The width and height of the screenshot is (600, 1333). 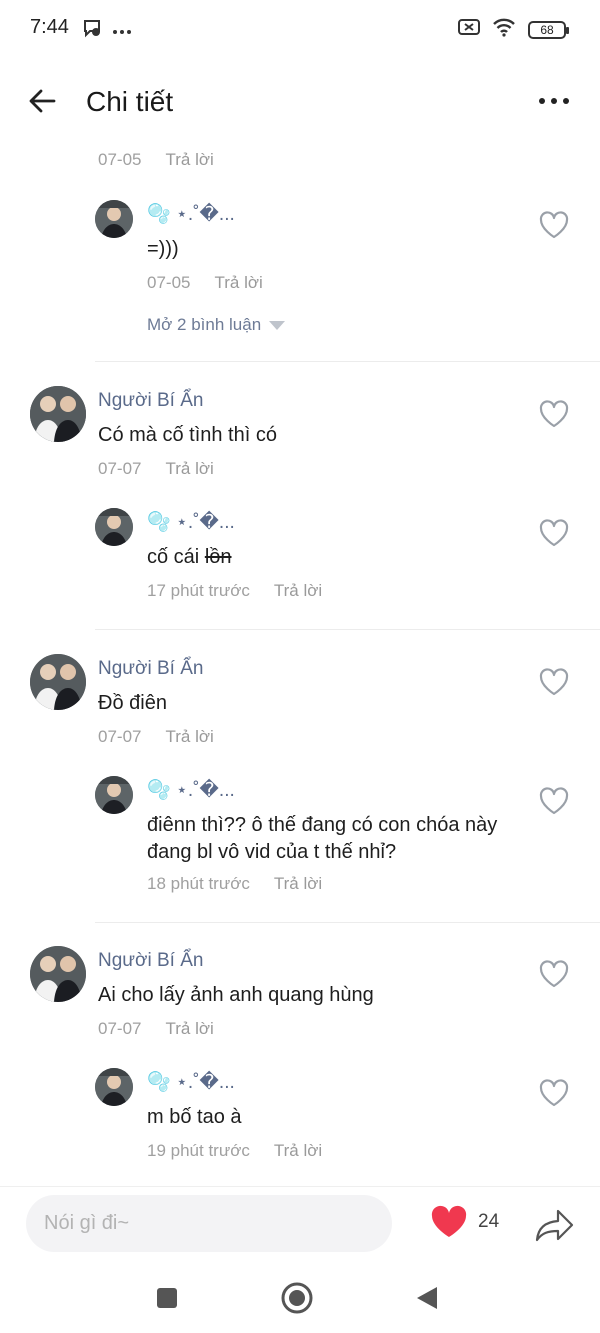 I want to click on back-nav-button, so click(x=427, y=1298).